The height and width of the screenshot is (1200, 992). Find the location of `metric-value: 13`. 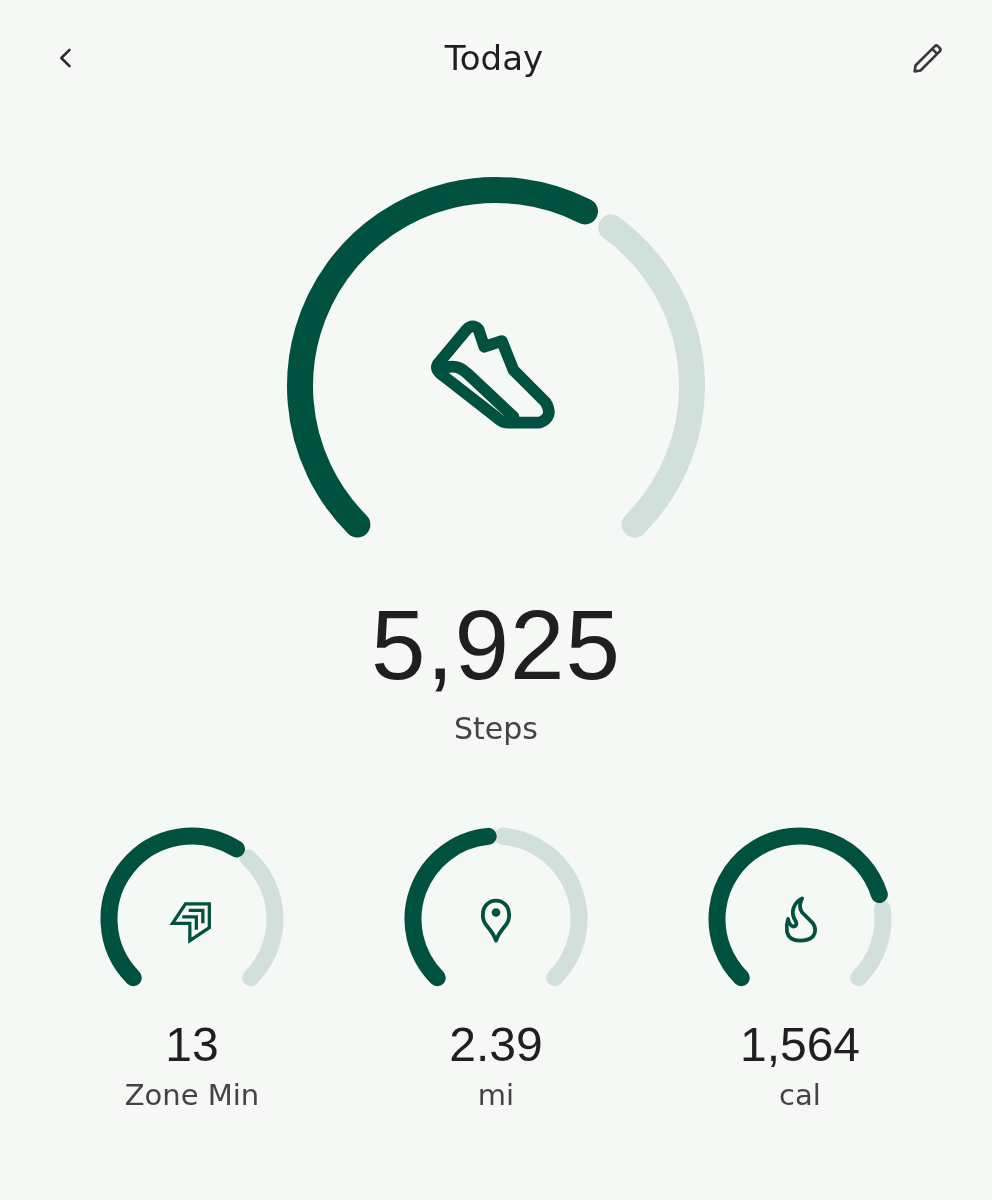

metric-value: 13 is located at coordinates (192, 1045).